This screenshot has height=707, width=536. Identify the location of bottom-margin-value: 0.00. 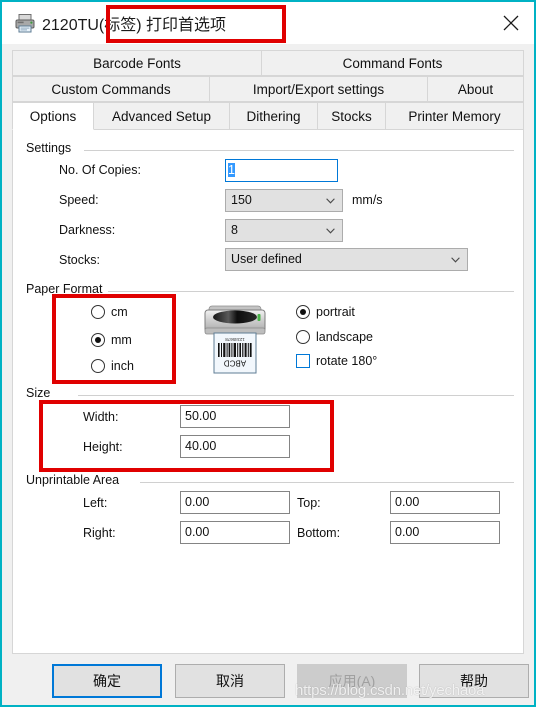
(407, 532).